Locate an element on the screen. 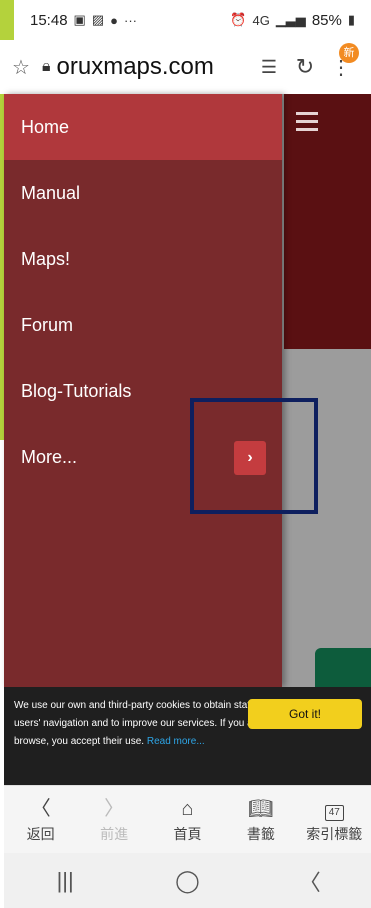 The width and height of the screenshot is (371, 908). tabs-label: 索引標籤 is located at coordinates (334, 834).